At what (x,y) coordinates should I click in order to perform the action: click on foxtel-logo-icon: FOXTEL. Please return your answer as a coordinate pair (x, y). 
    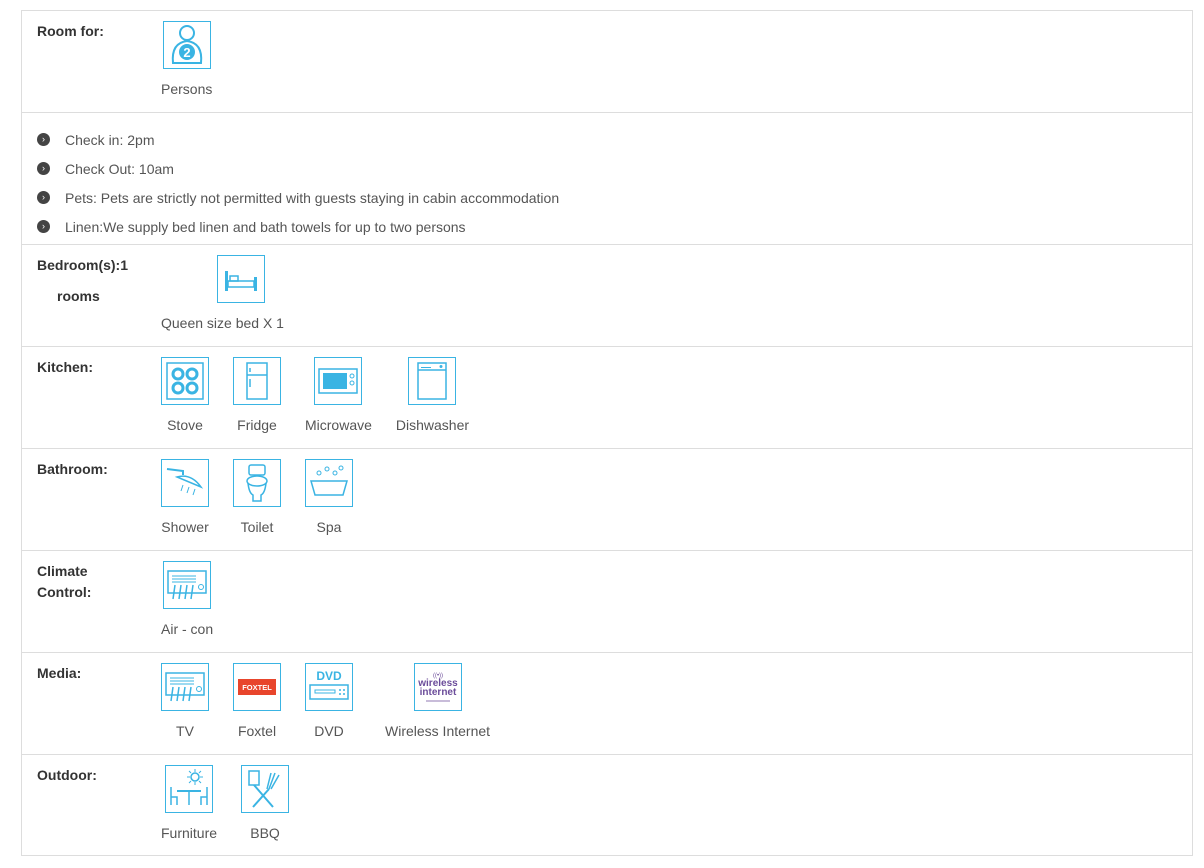
    Looking at the image, I should click on (257, 687).